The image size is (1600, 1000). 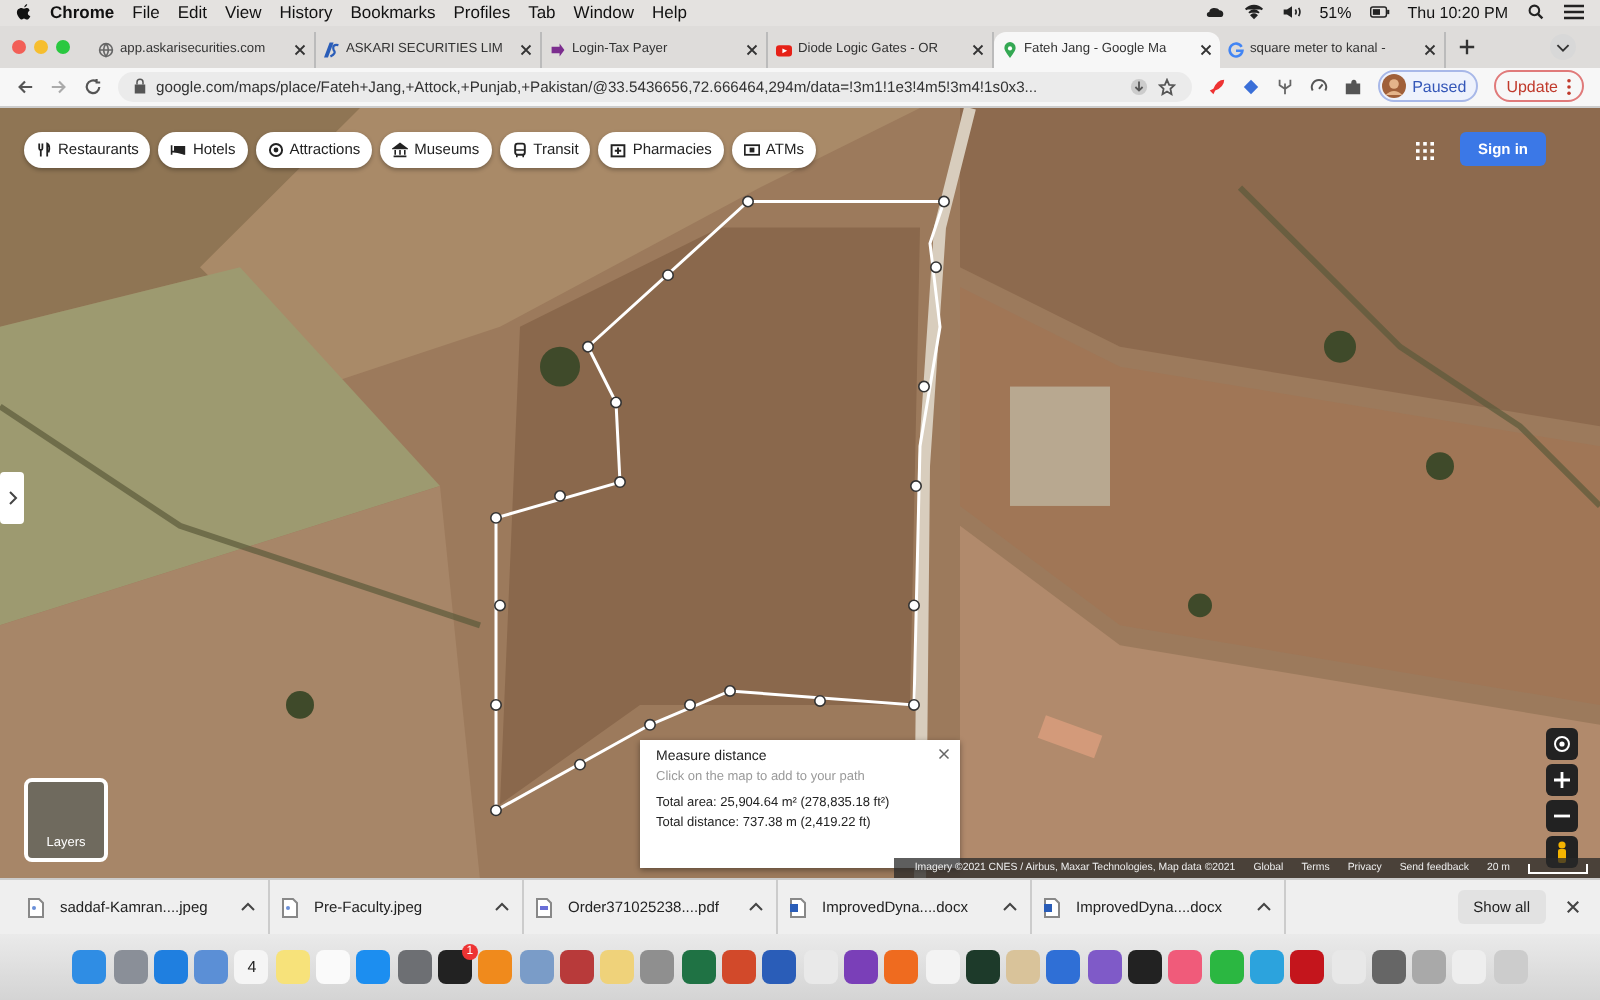 What do you see at coordinates (1574, 12) in the screenshot?
I see `list-icon` at bounding box center [1574, 12].